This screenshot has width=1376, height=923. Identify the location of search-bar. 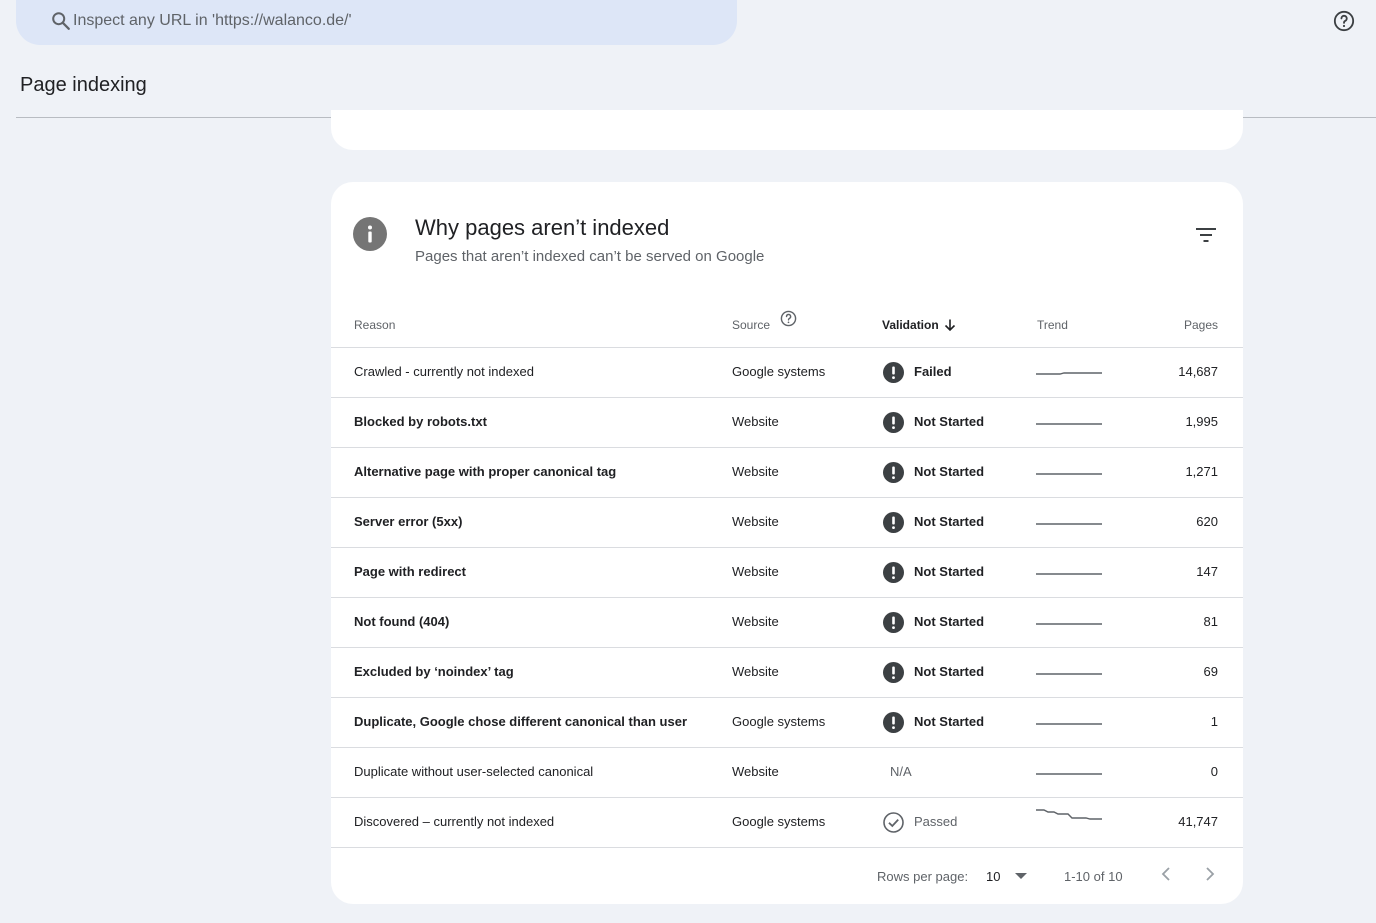
(376, 22).